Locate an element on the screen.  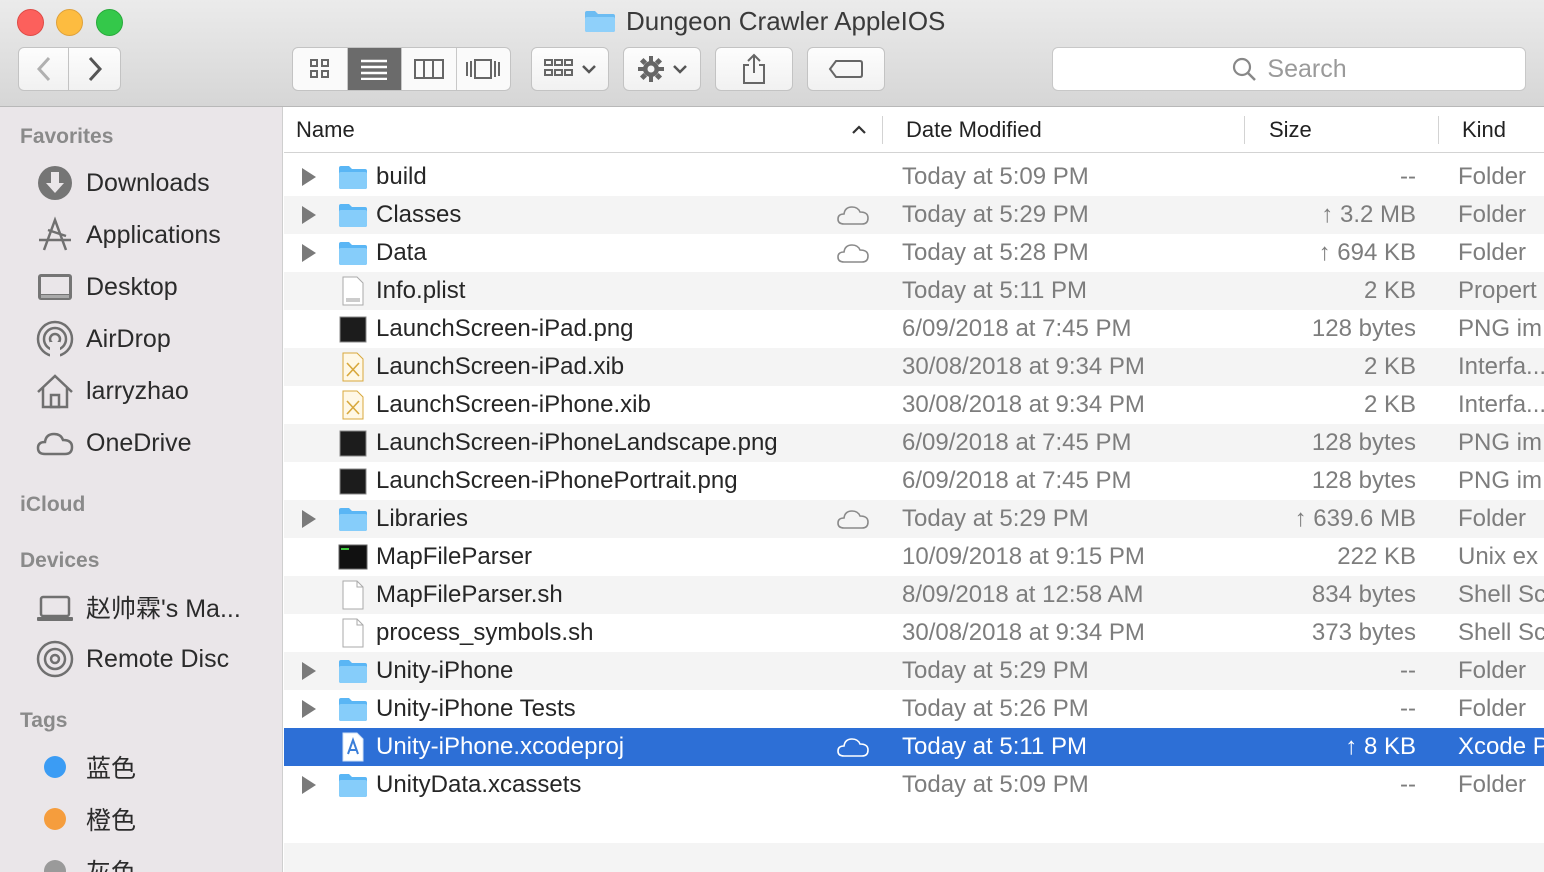
arrange-button is located at coordinates (570, 69).